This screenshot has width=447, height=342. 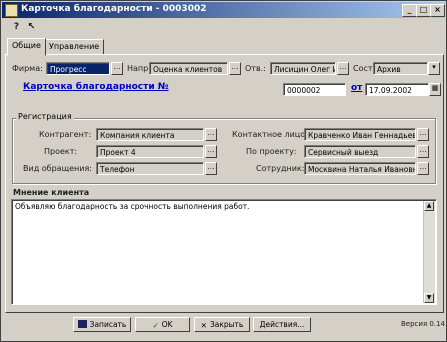 What do you see at coordinates (150, 151) in the screenshot?
I see `project-field: Проект 4` at bounding box center [150, 151].